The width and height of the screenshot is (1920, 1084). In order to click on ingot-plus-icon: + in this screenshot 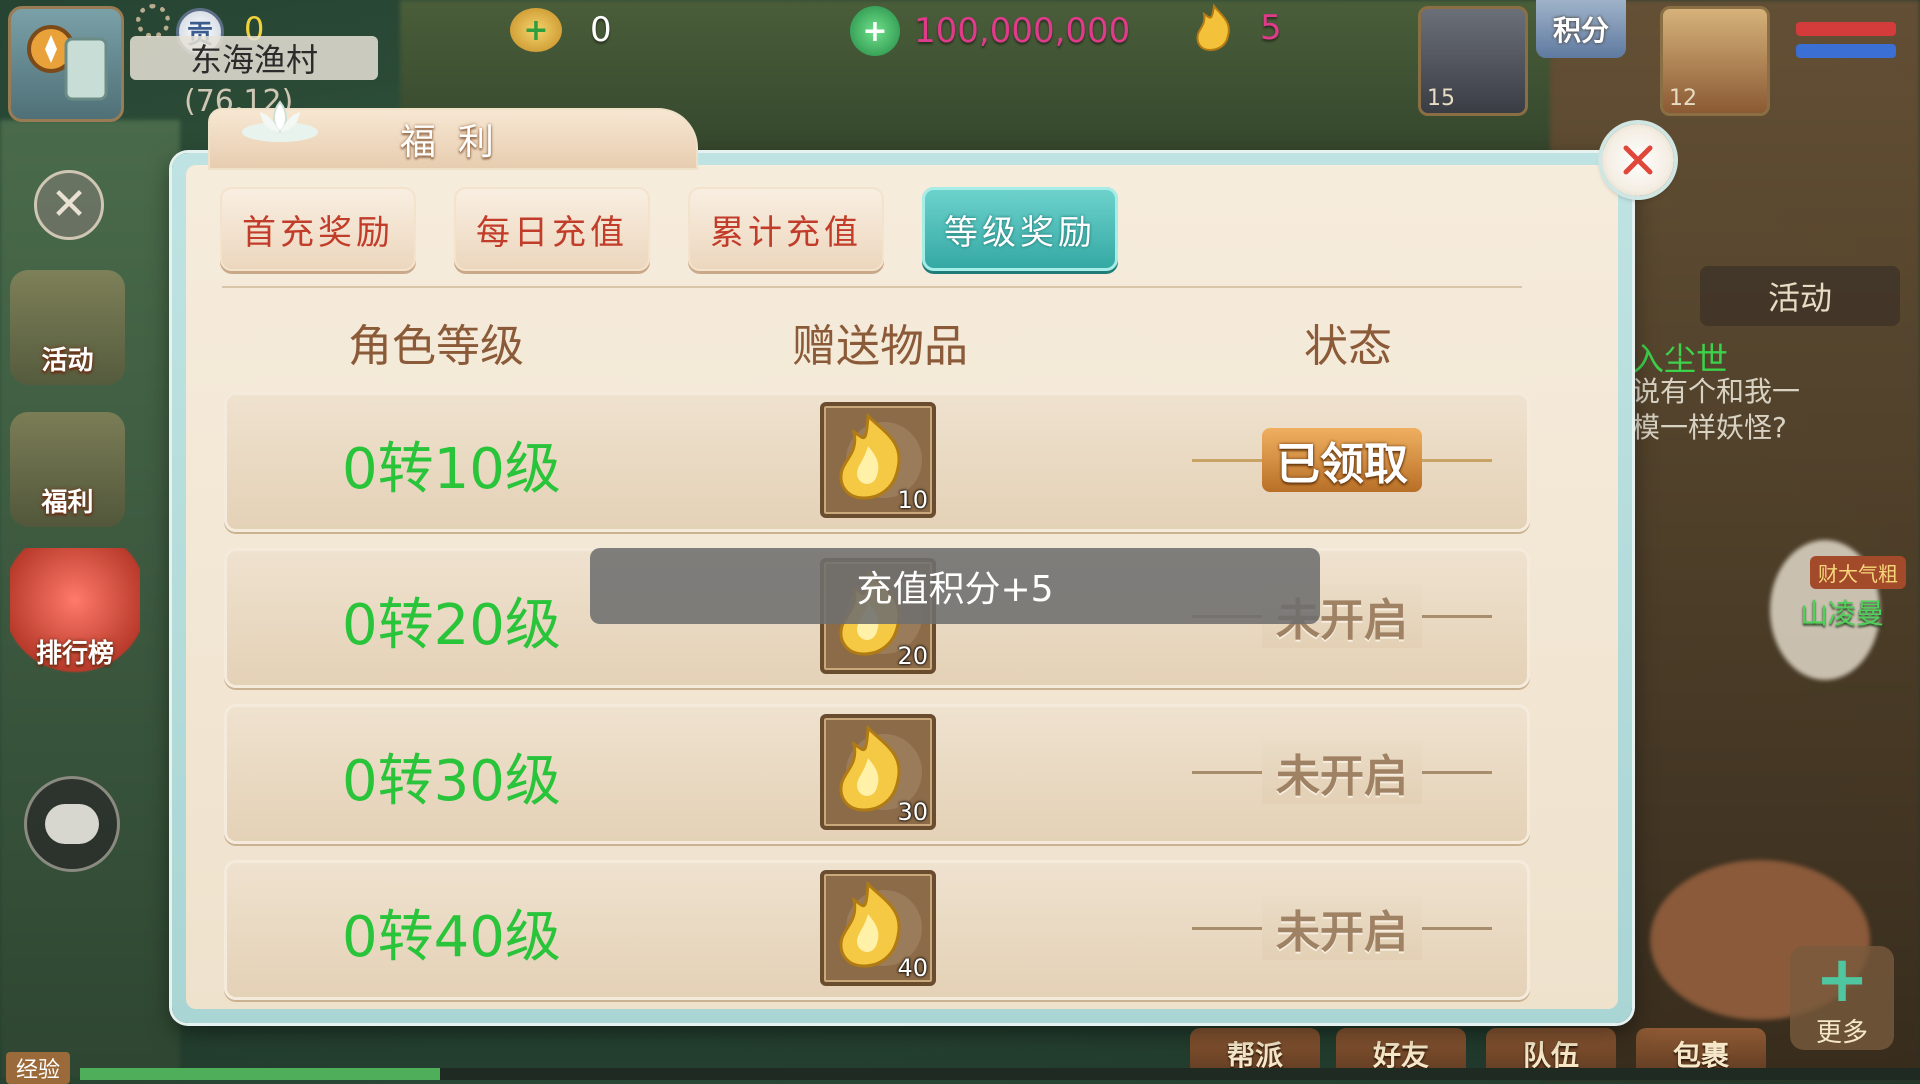, I will do `click(536, 30)`.